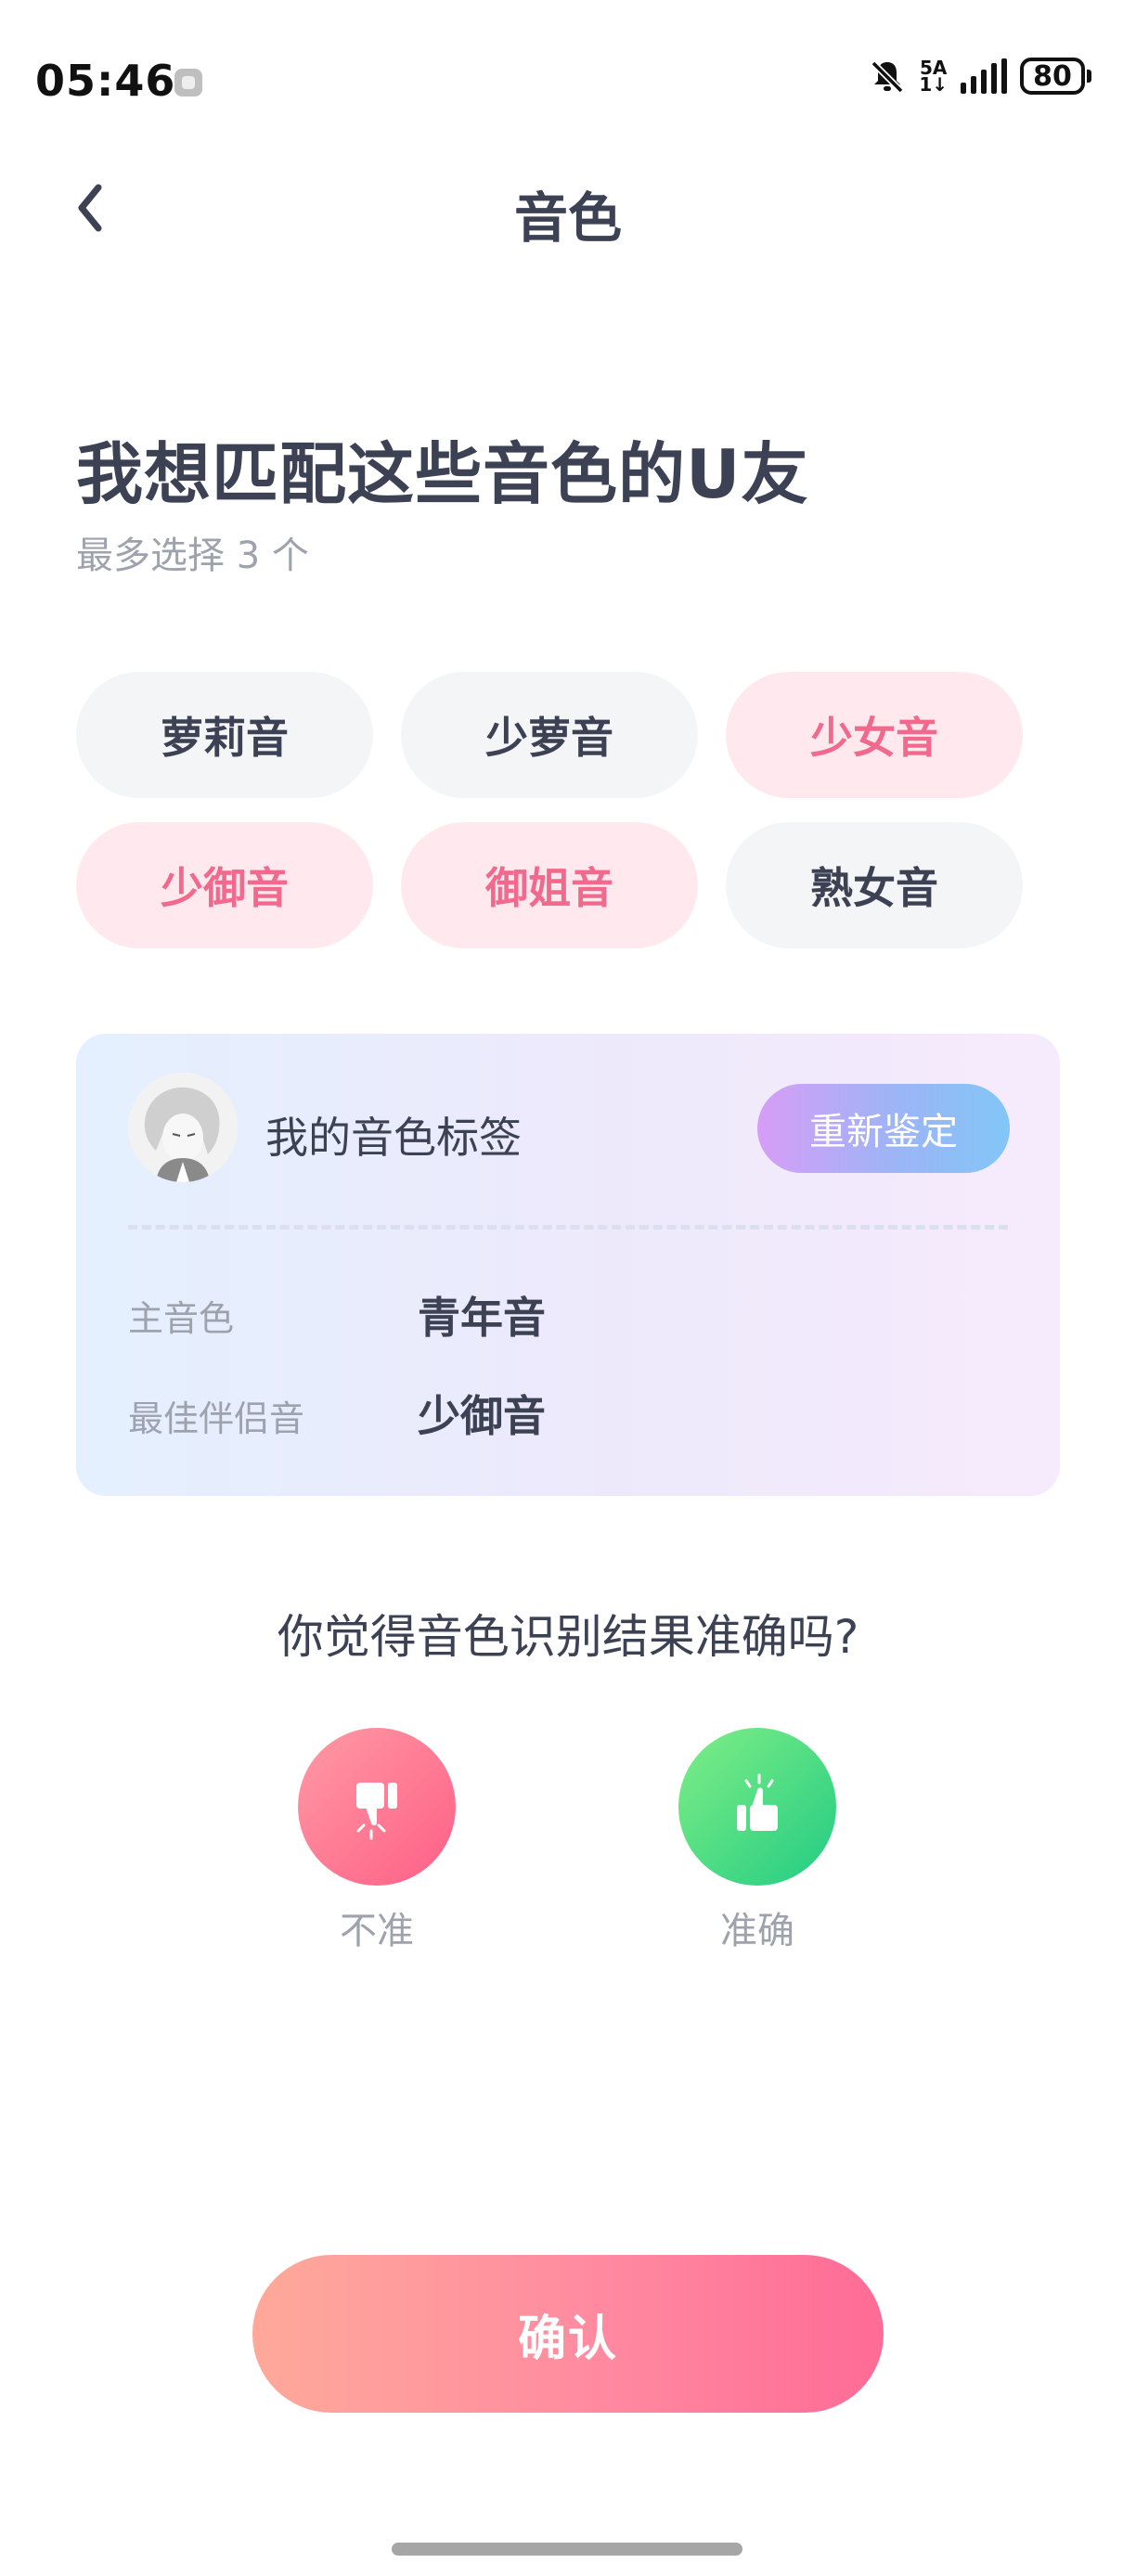 The width and height of the screenshot is (1136, 2576). I want to click on main-voice-value: 青年音, so click(482, 1318).